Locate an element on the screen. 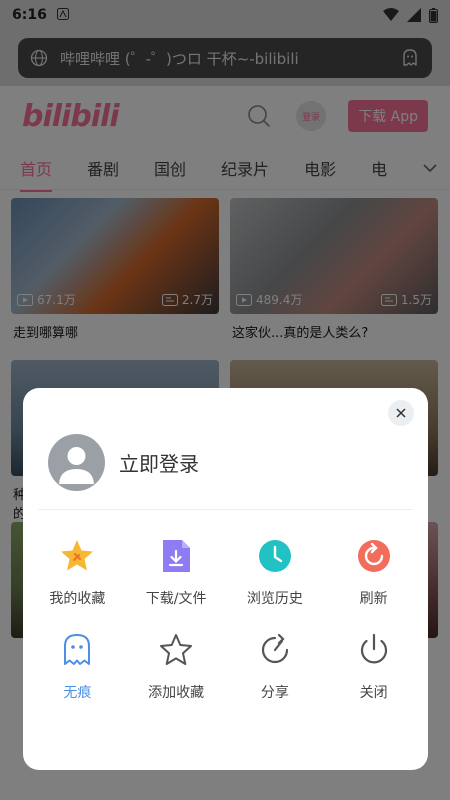 Image resolution: width=450 pixels, height=800 pixels. close-icon is located at coordinates (401, 413).